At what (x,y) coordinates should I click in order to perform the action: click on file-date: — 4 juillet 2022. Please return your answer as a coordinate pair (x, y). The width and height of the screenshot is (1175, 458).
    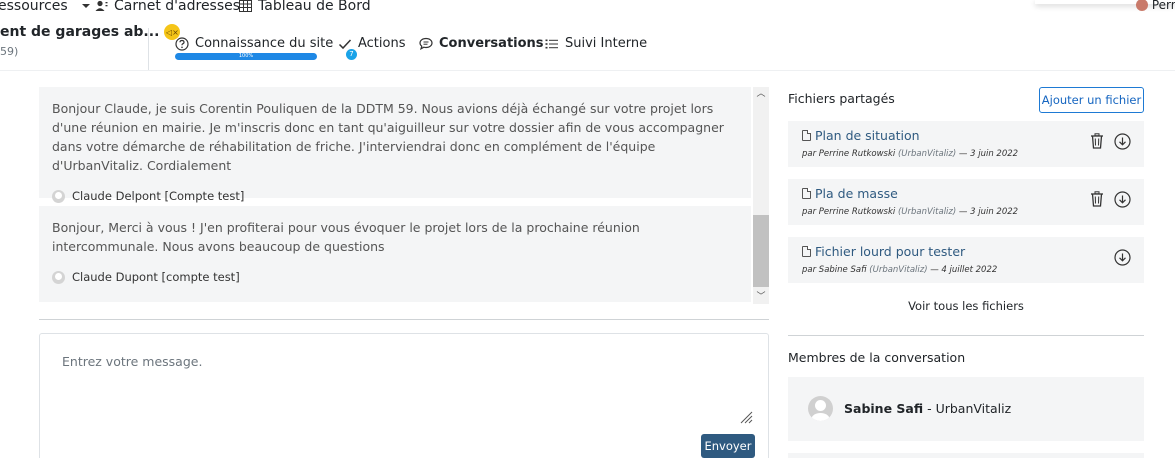
    Looking at the image, I should click on (964, 270).